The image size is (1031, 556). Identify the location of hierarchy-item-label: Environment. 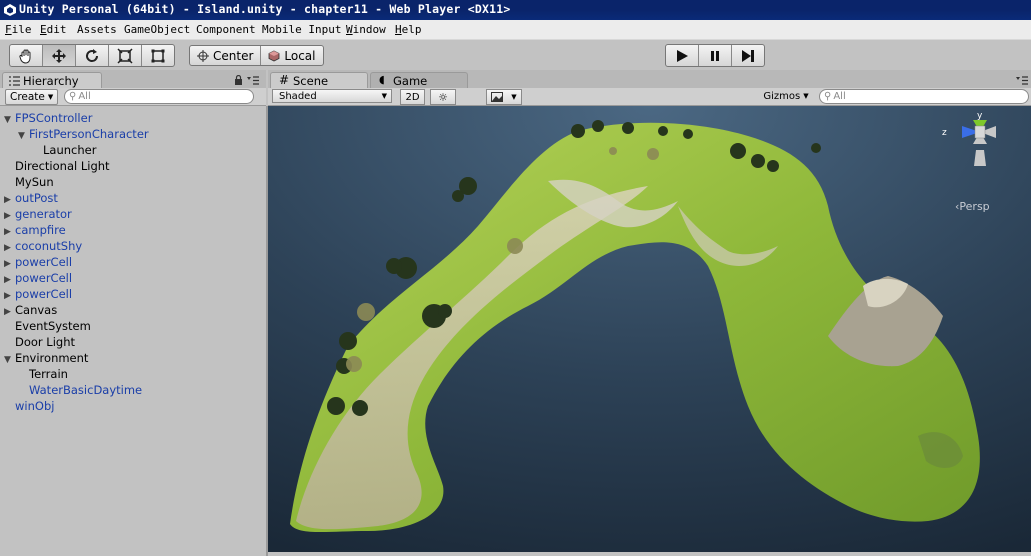
(52, 358).